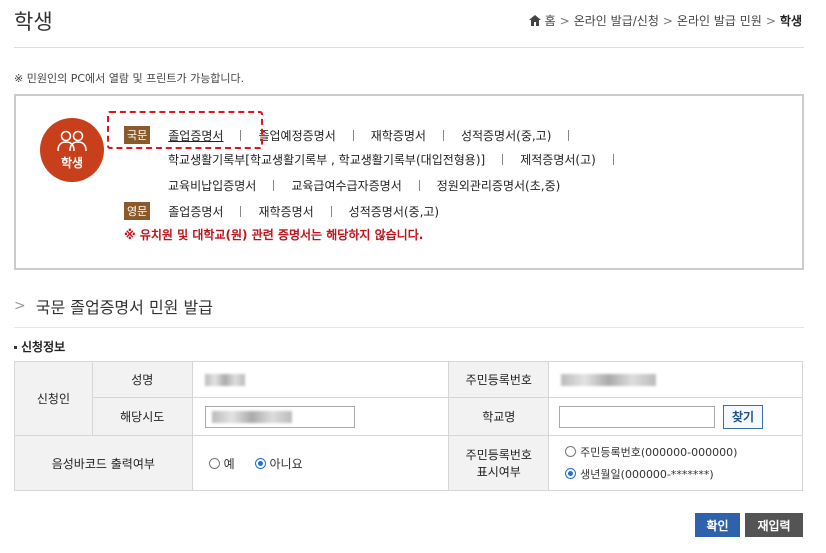  What do you see at coordinates (72, 162) in the screenshot?
I see `category-label: 학생` at bounding box center [72, 162].